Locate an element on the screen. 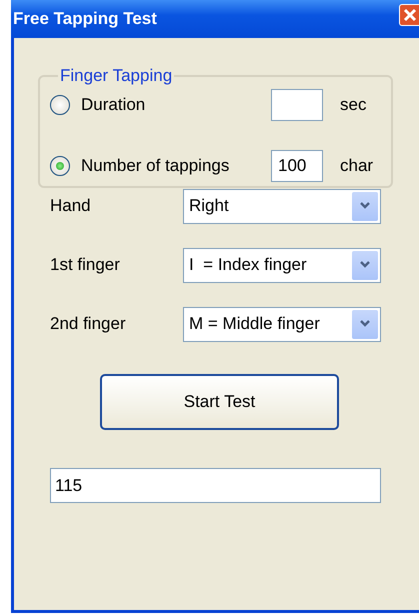 Image resolution: width=419 pixels, height=616 pixels. unit-label: char is located at coordinates (357, 166).